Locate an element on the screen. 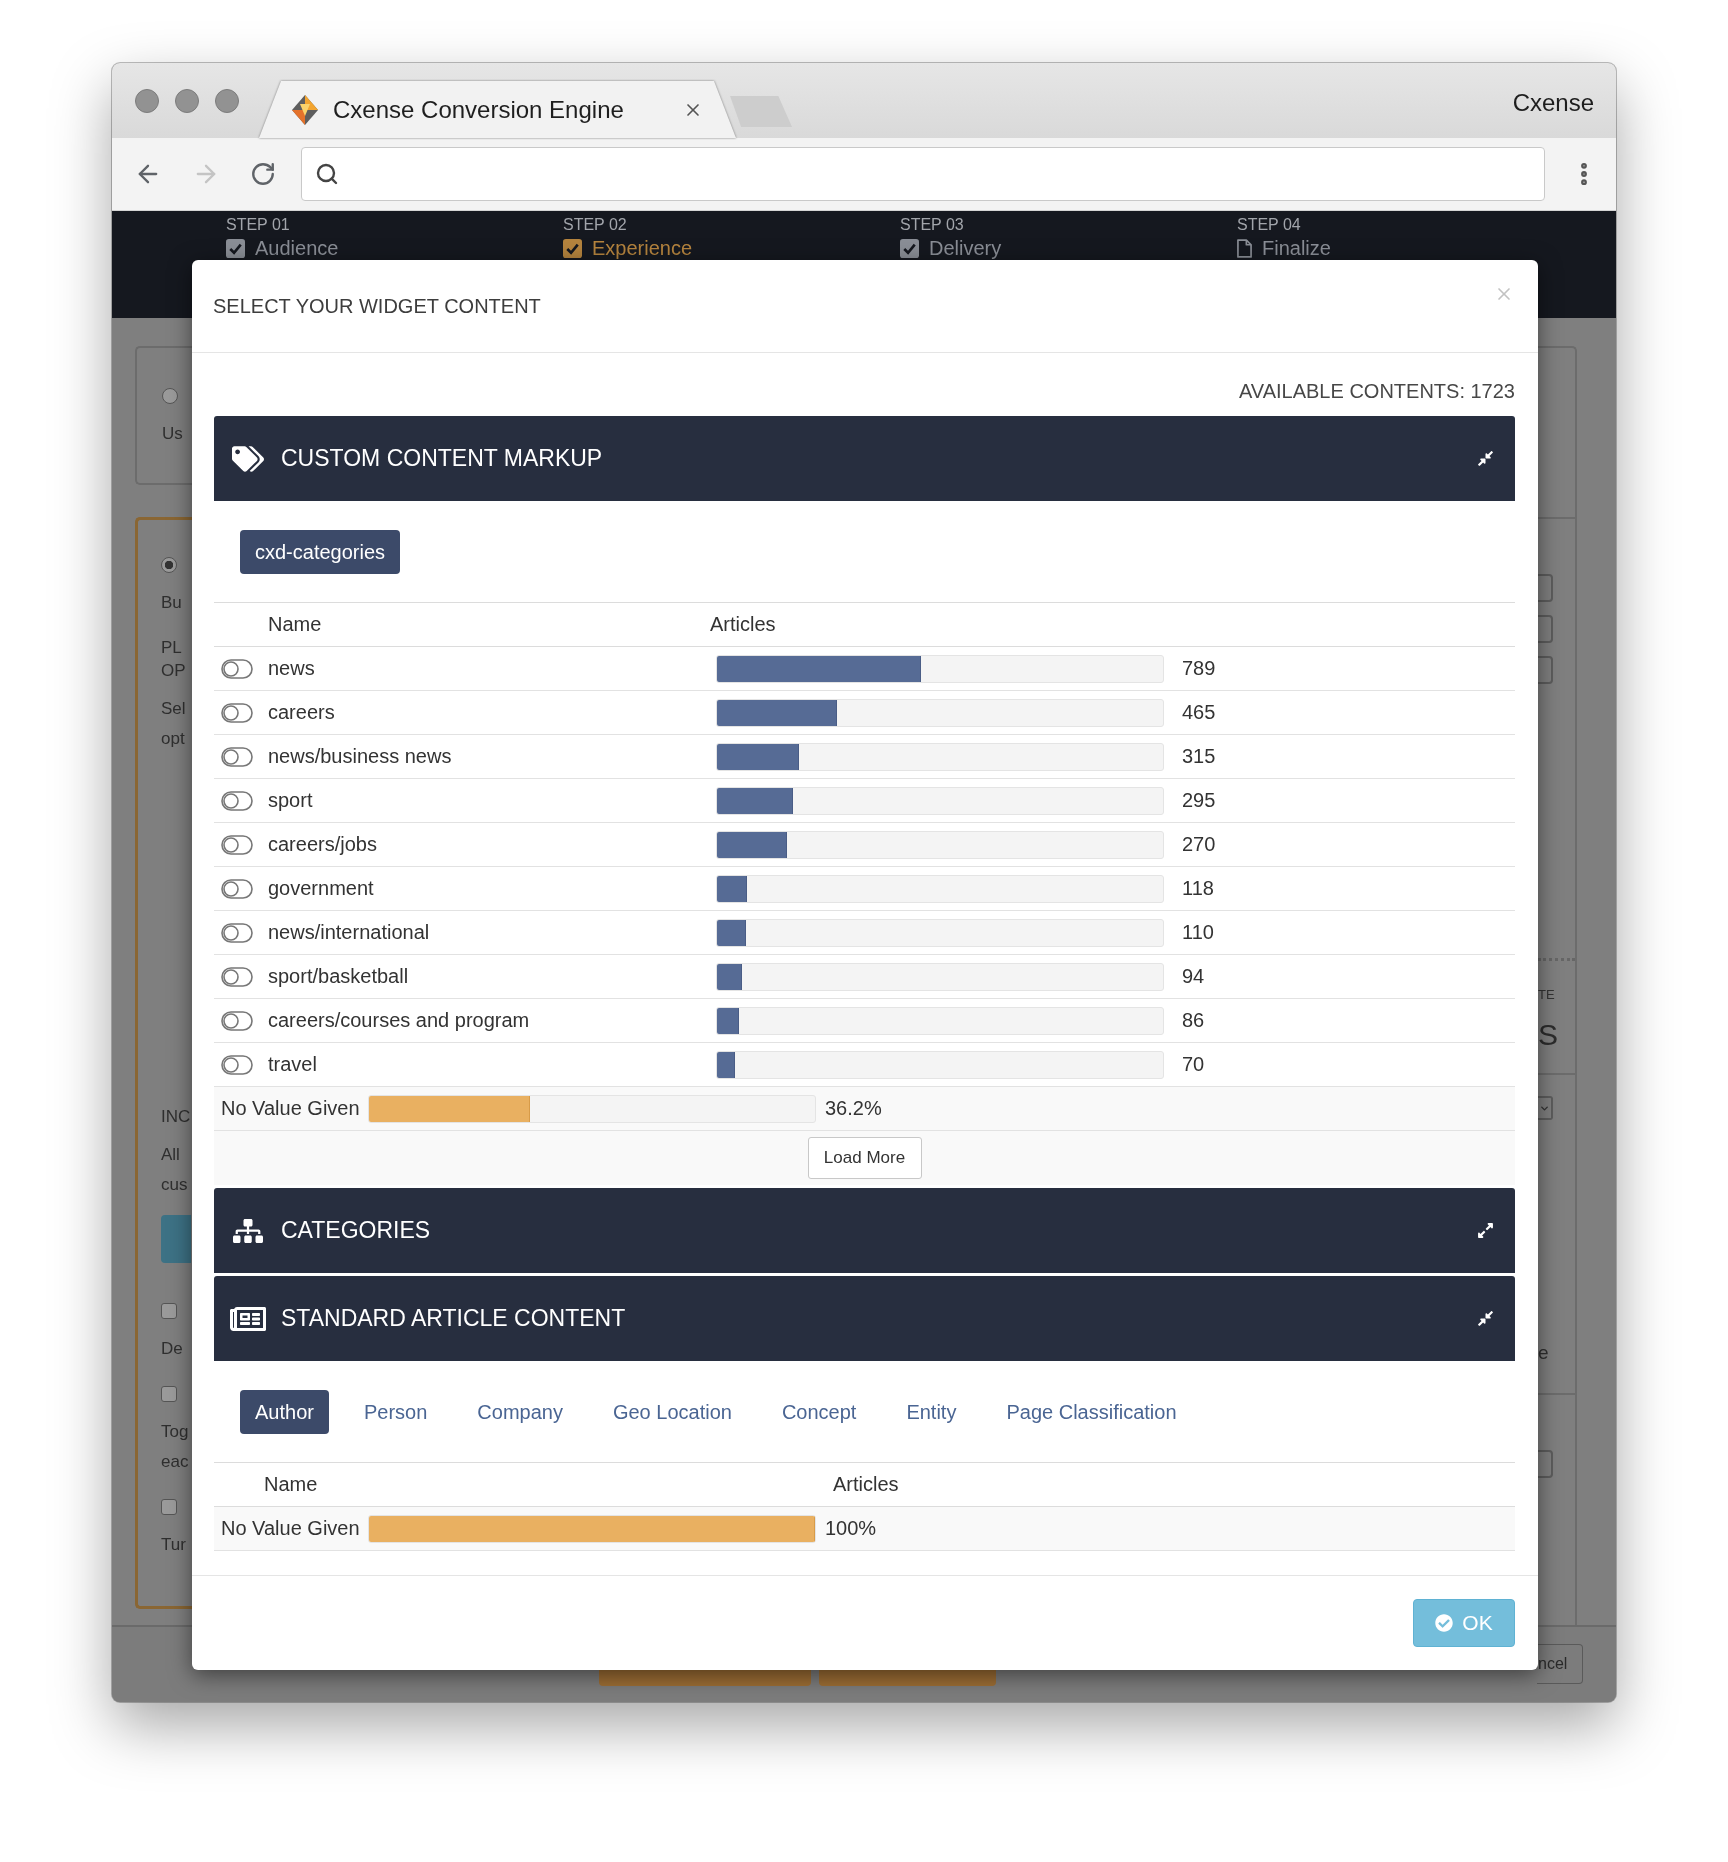 The width and height of the screenshot is (1728, 1862). step-label: Audience is located at coordinates (297, 248).